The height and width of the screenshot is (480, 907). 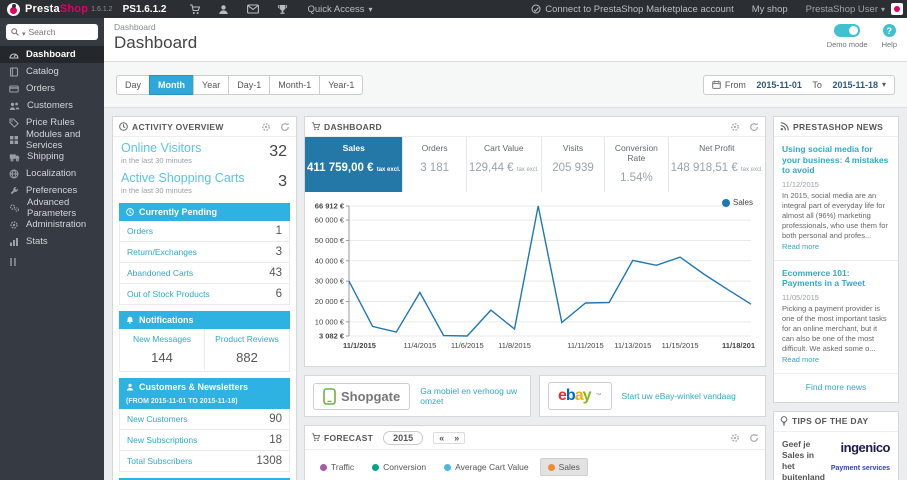 I want to click on svg-text: 11/6/2015, so click(x=467, y=345).